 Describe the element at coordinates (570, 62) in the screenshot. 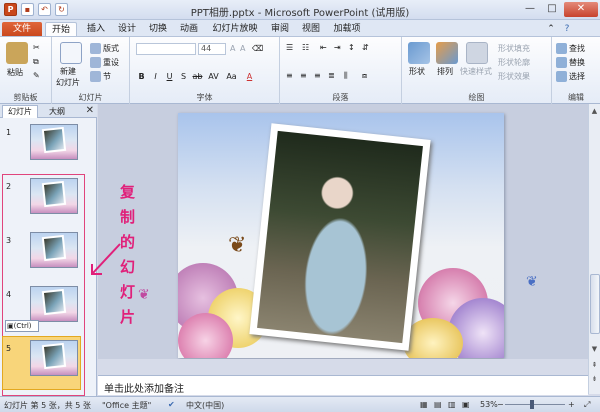

I see `replace-button: 替换` at that location.